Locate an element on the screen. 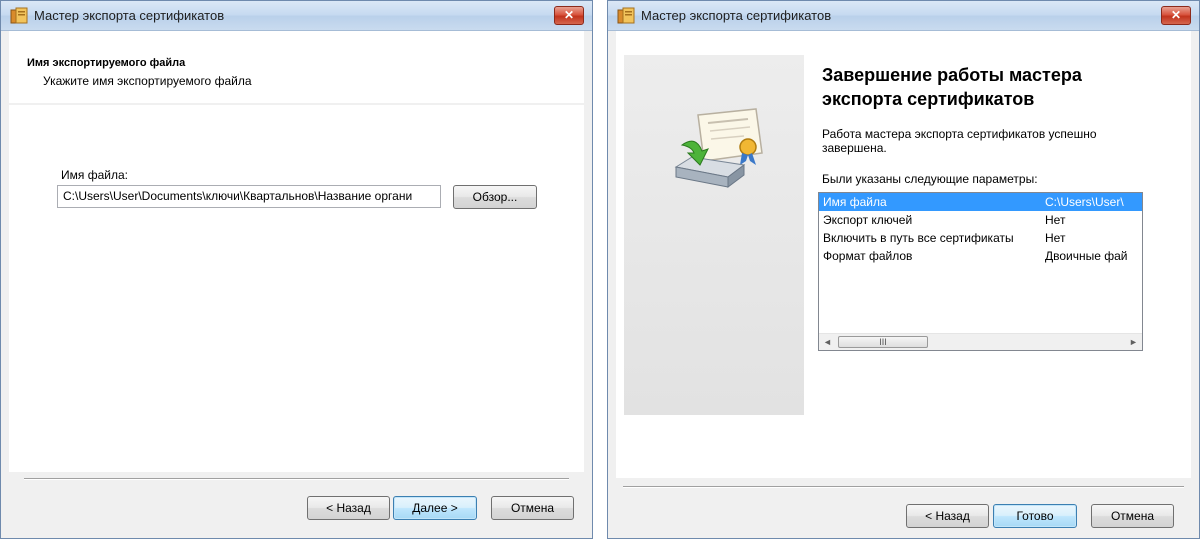 Image resolution: width=1200 pixels, height=539 pixels. certificate-export-icon is located at coordinates (718, 148).